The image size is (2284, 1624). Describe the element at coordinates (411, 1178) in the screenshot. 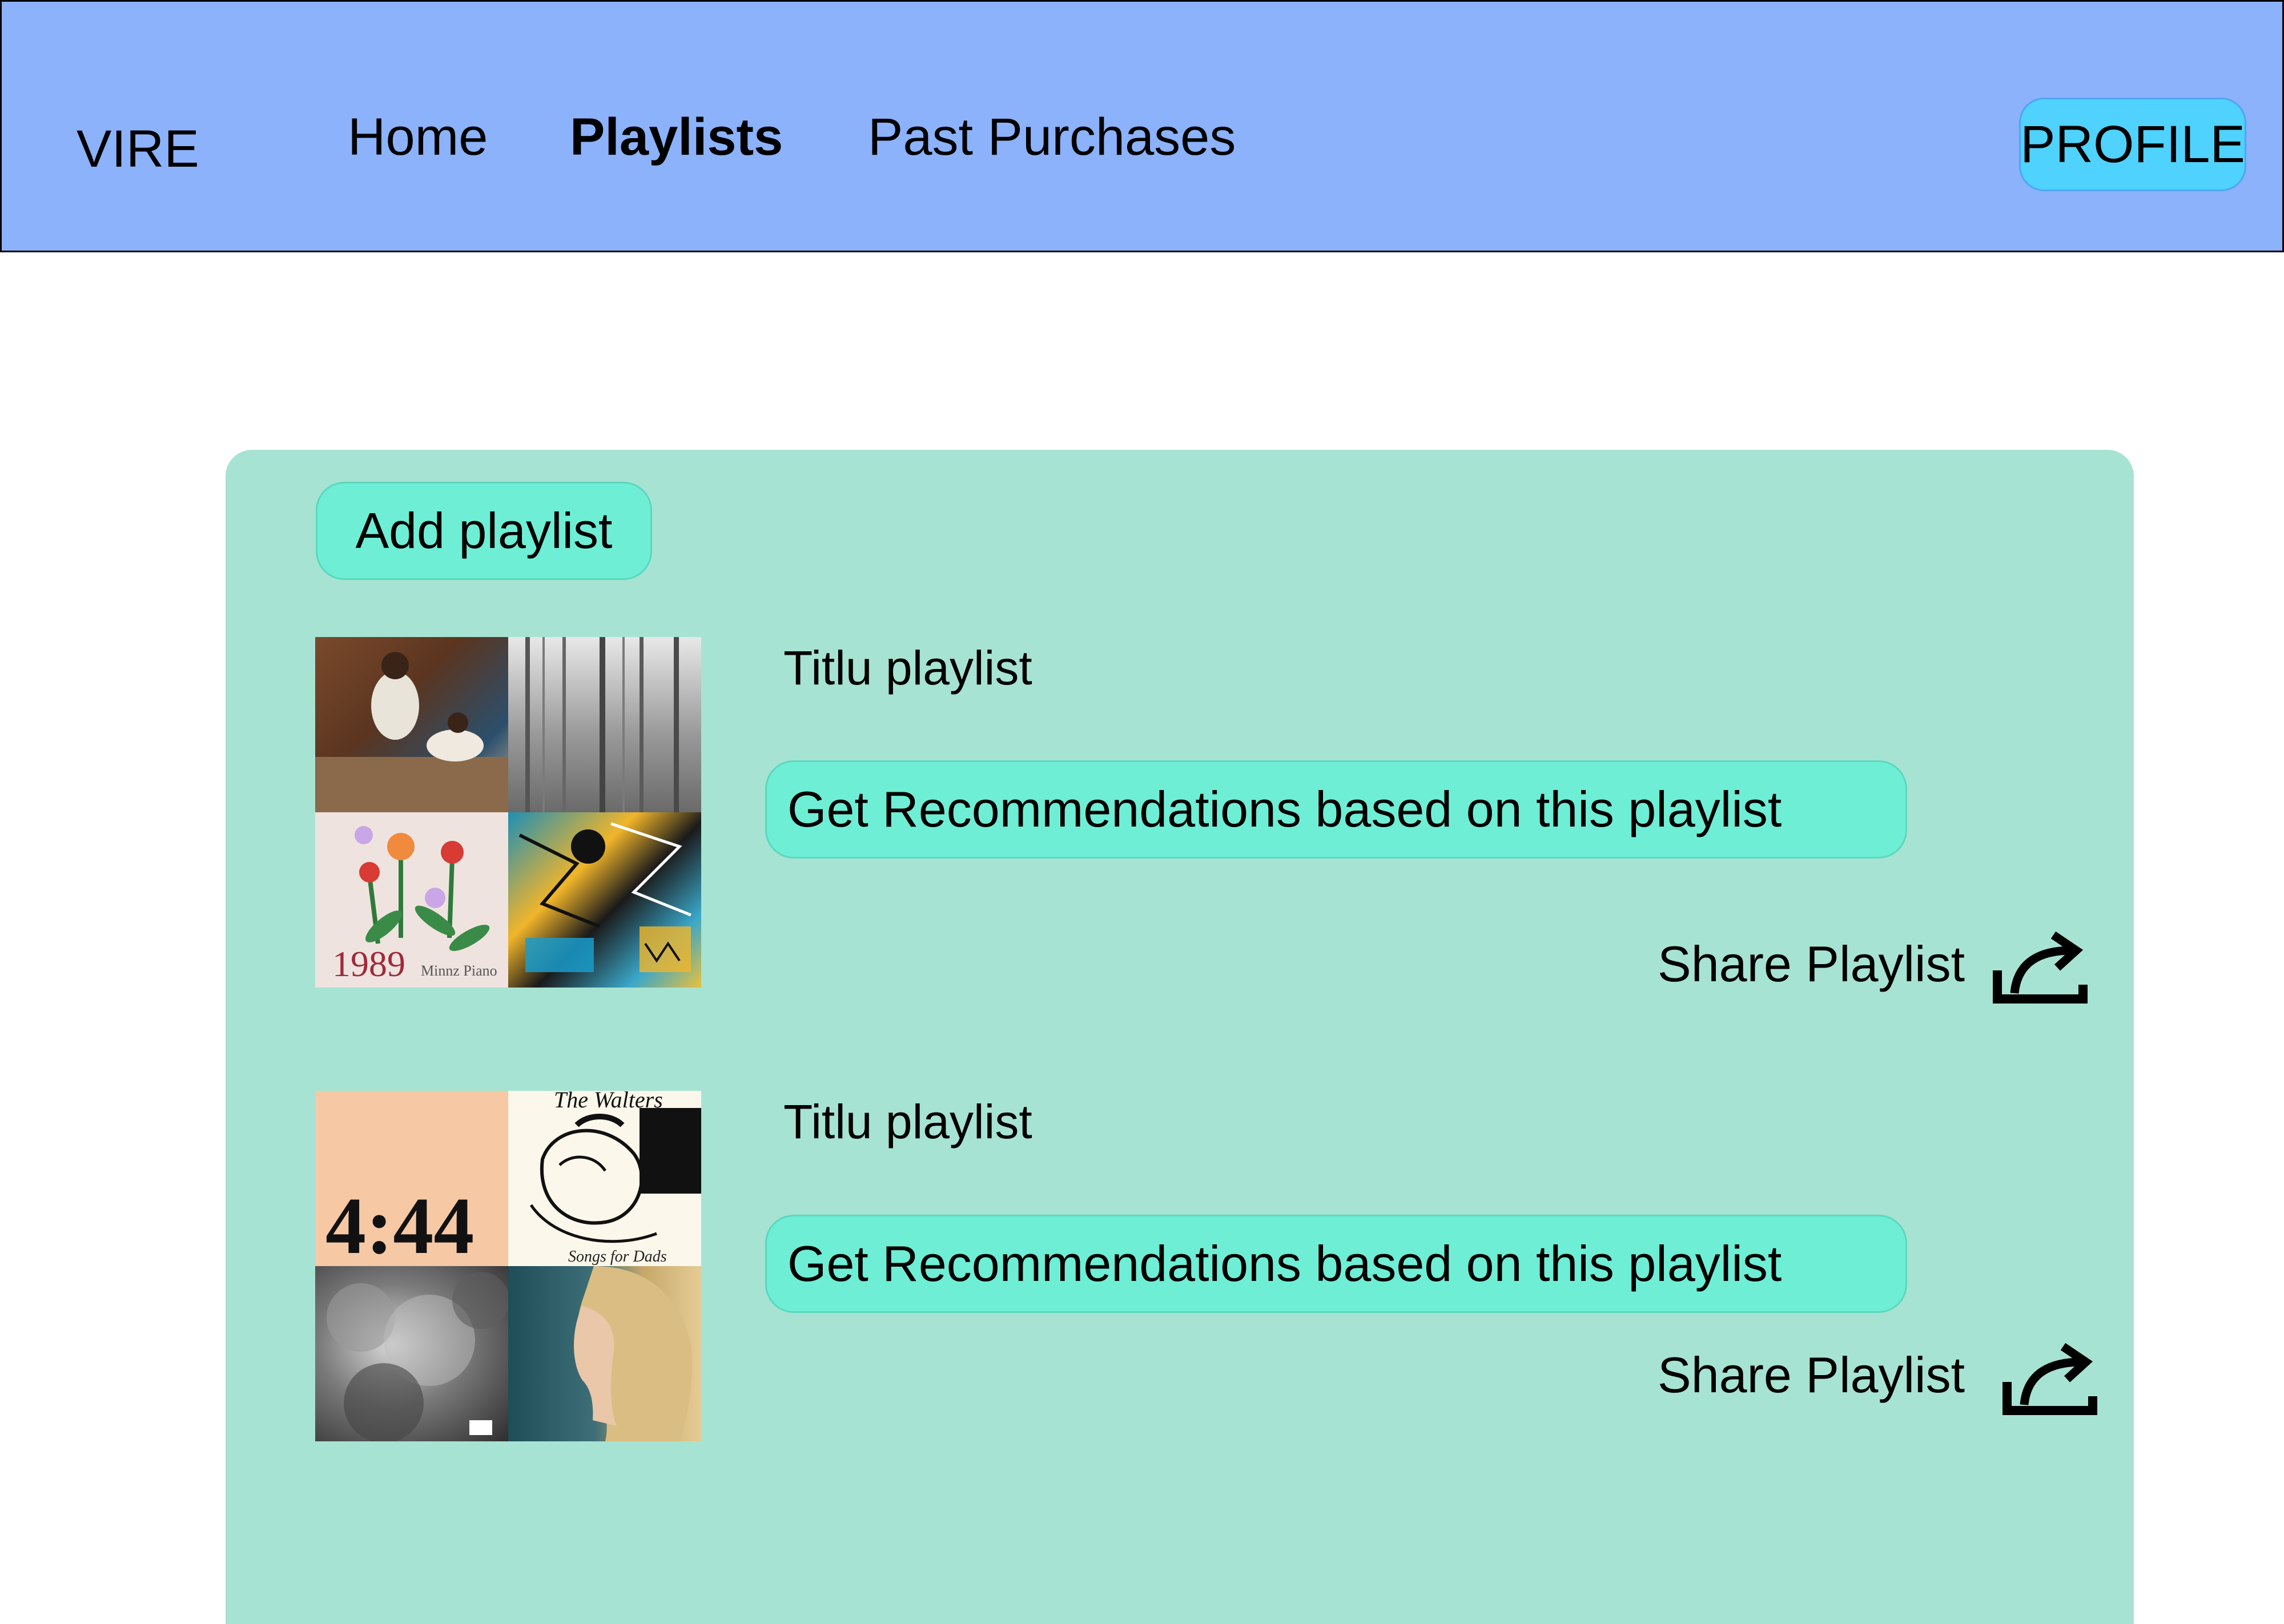

I see `album-cover-444: 4:44` at that location.